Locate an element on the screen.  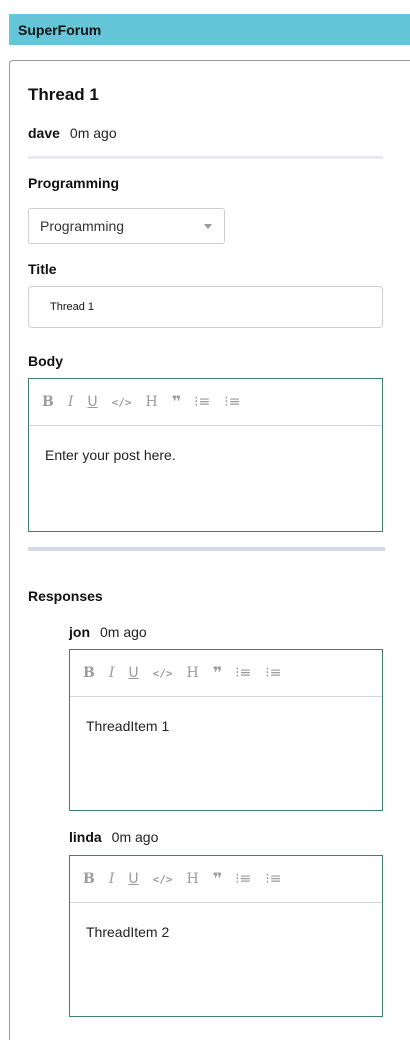
title-label: Title is located at coordinates (42, 269).